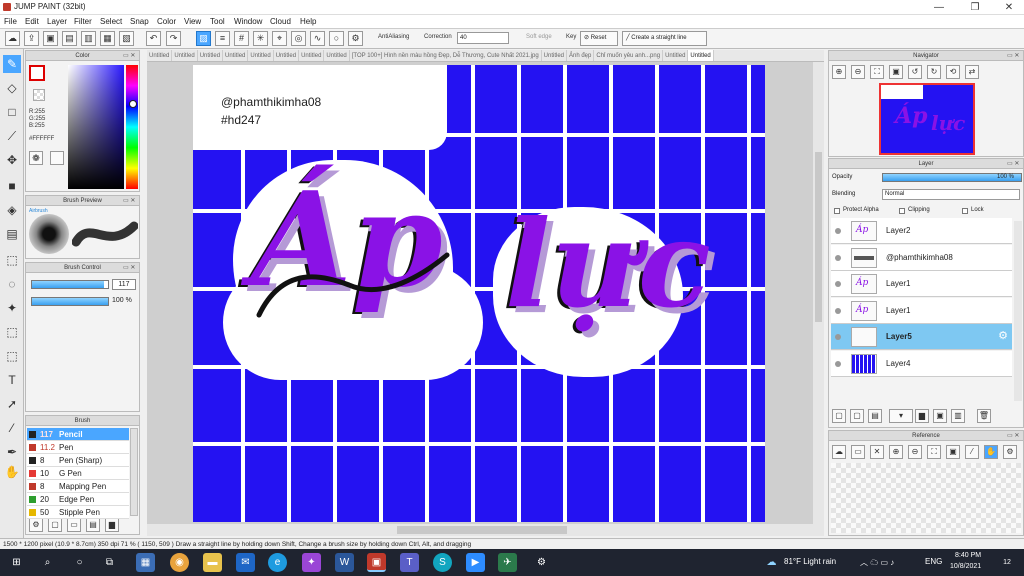  I want to click on brush-item: 20 Edge Pen, so click(78, 499).